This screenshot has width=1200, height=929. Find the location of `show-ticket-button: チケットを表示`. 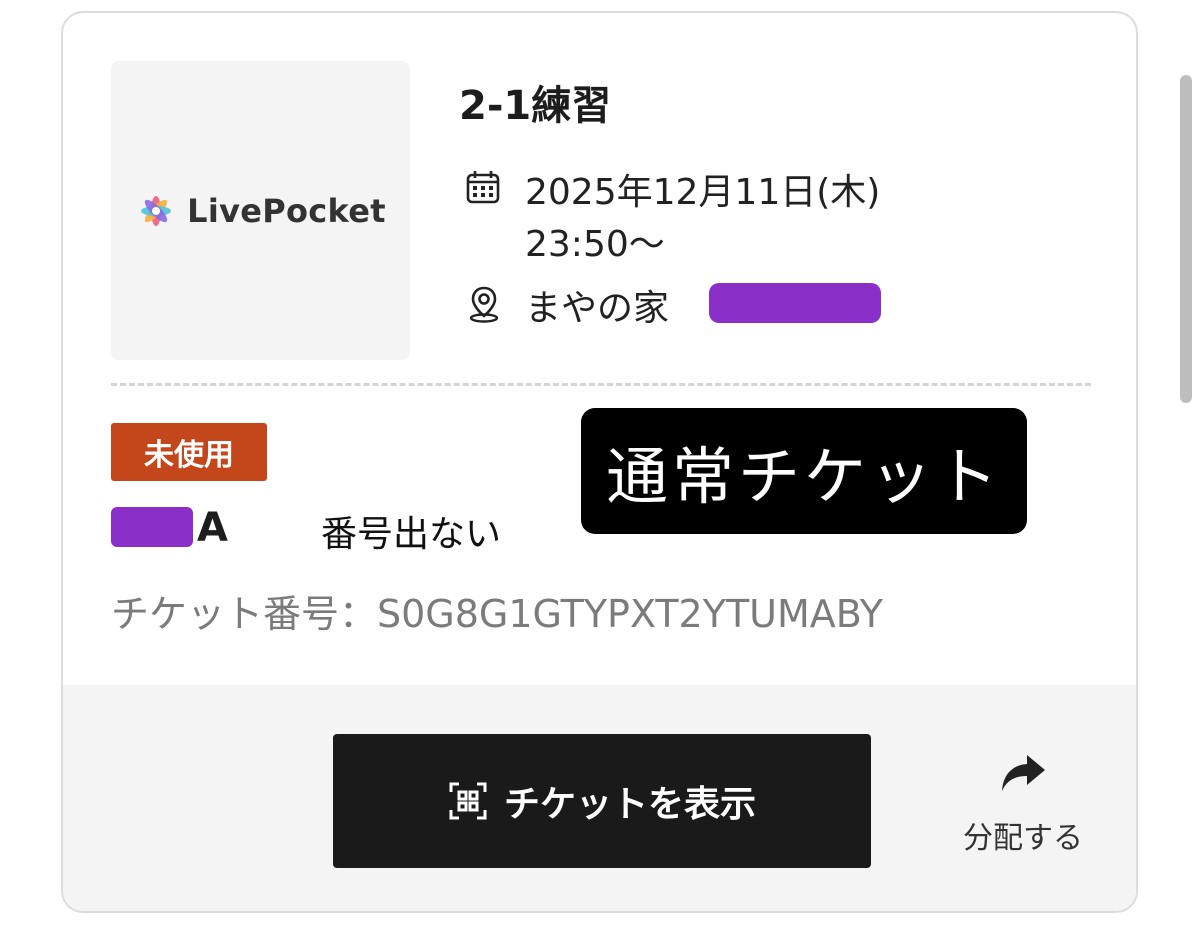

show-ticket-button: チケットを表示 is located at coordinates (602, 801).